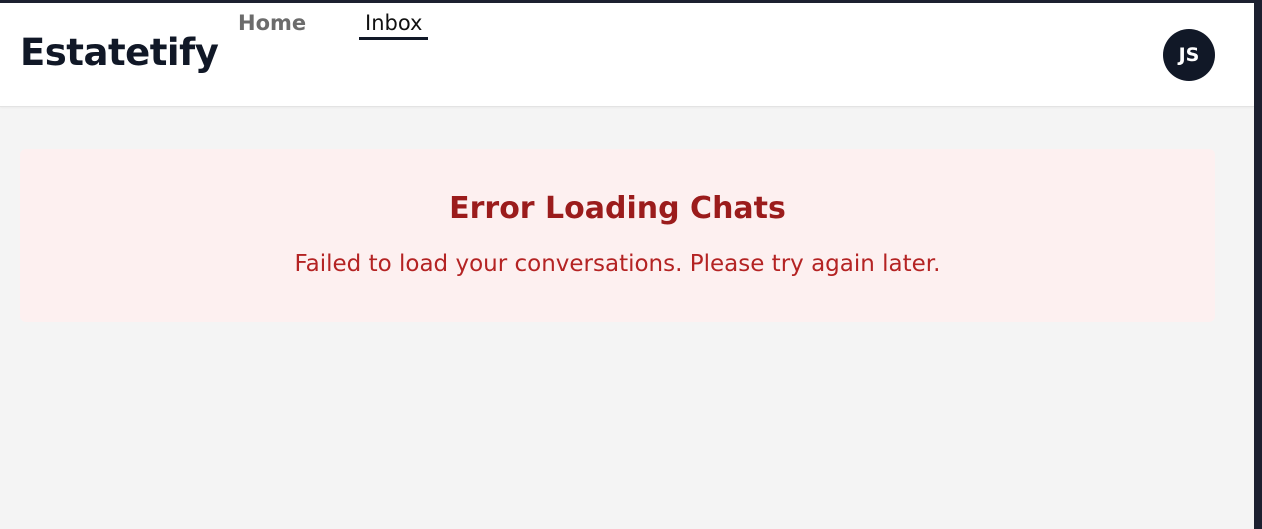 The height and width of the screenshot is (529, 1262). I want to click on user-avatar: JS, so click(1189, 55).